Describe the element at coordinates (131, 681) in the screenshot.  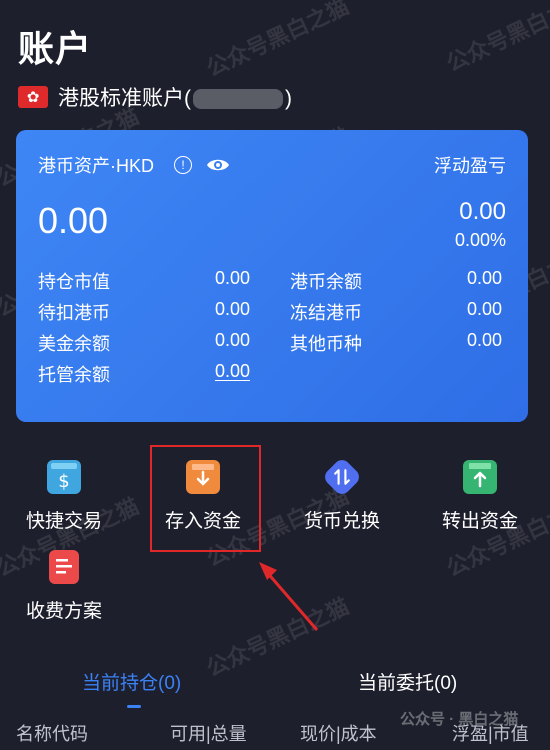
I see `tab-positions: 当前持仓(0)` at that location.